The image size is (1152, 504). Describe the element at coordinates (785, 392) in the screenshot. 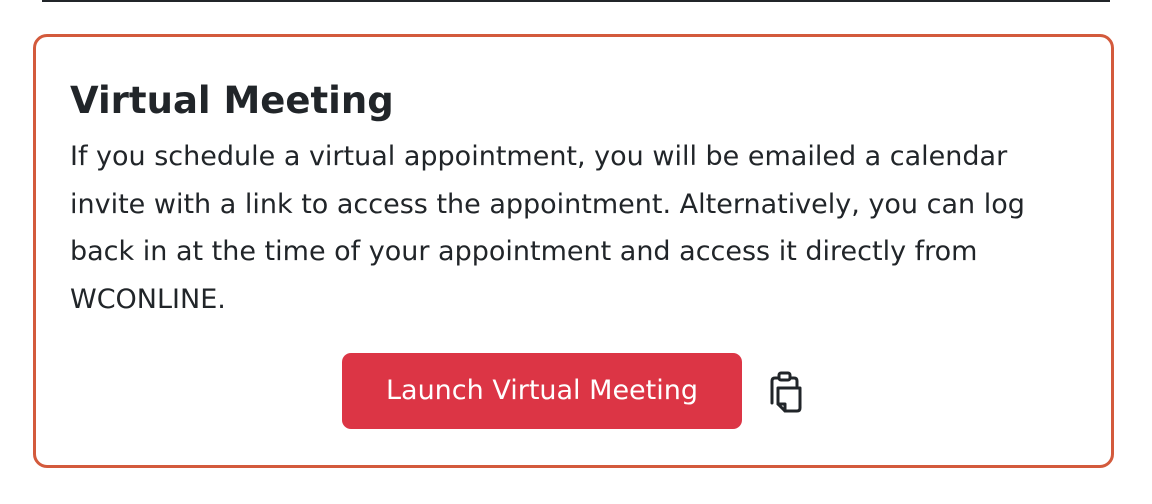

I see `clipboard-copy-icon` at that location.